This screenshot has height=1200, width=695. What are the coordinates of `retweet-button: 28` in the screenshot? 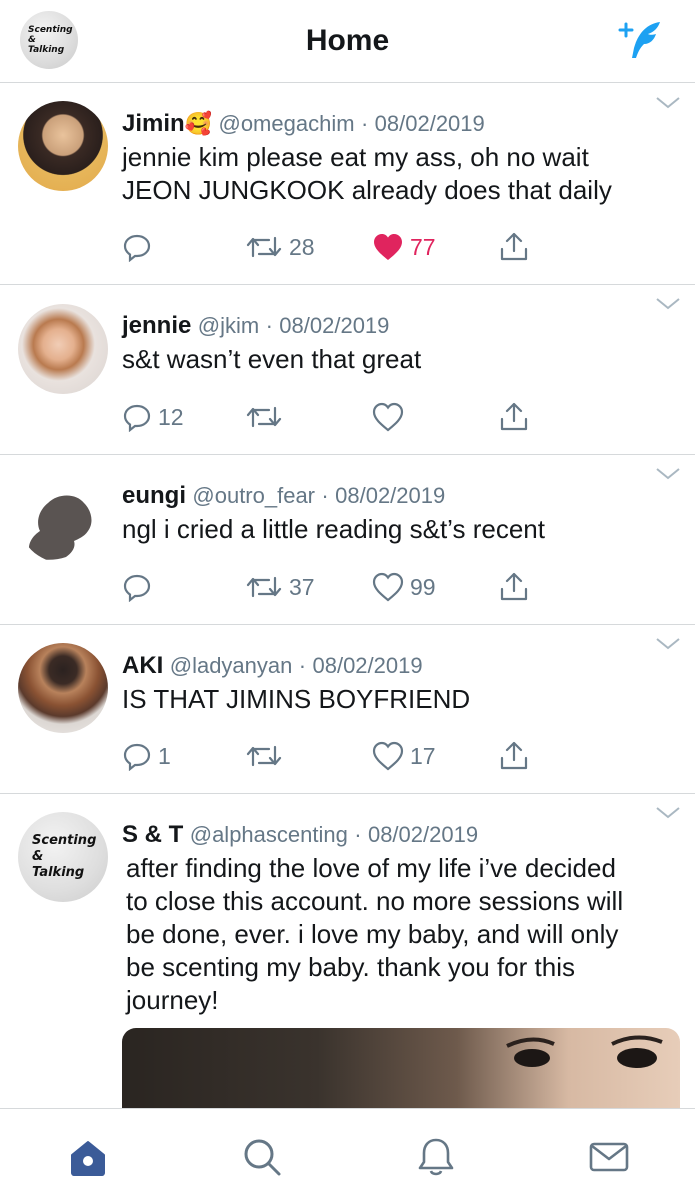 It's located at (280, 247).